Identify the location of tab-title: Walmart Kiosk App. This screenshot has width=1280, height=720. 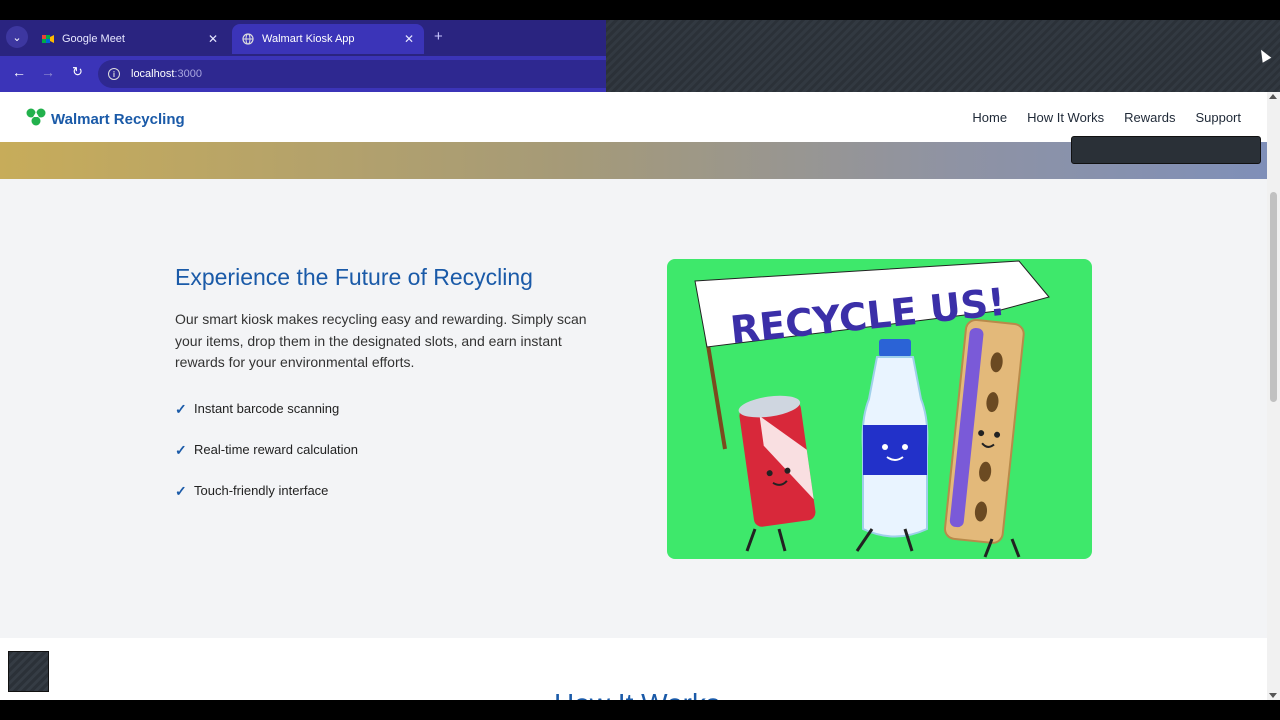
(308, 39).